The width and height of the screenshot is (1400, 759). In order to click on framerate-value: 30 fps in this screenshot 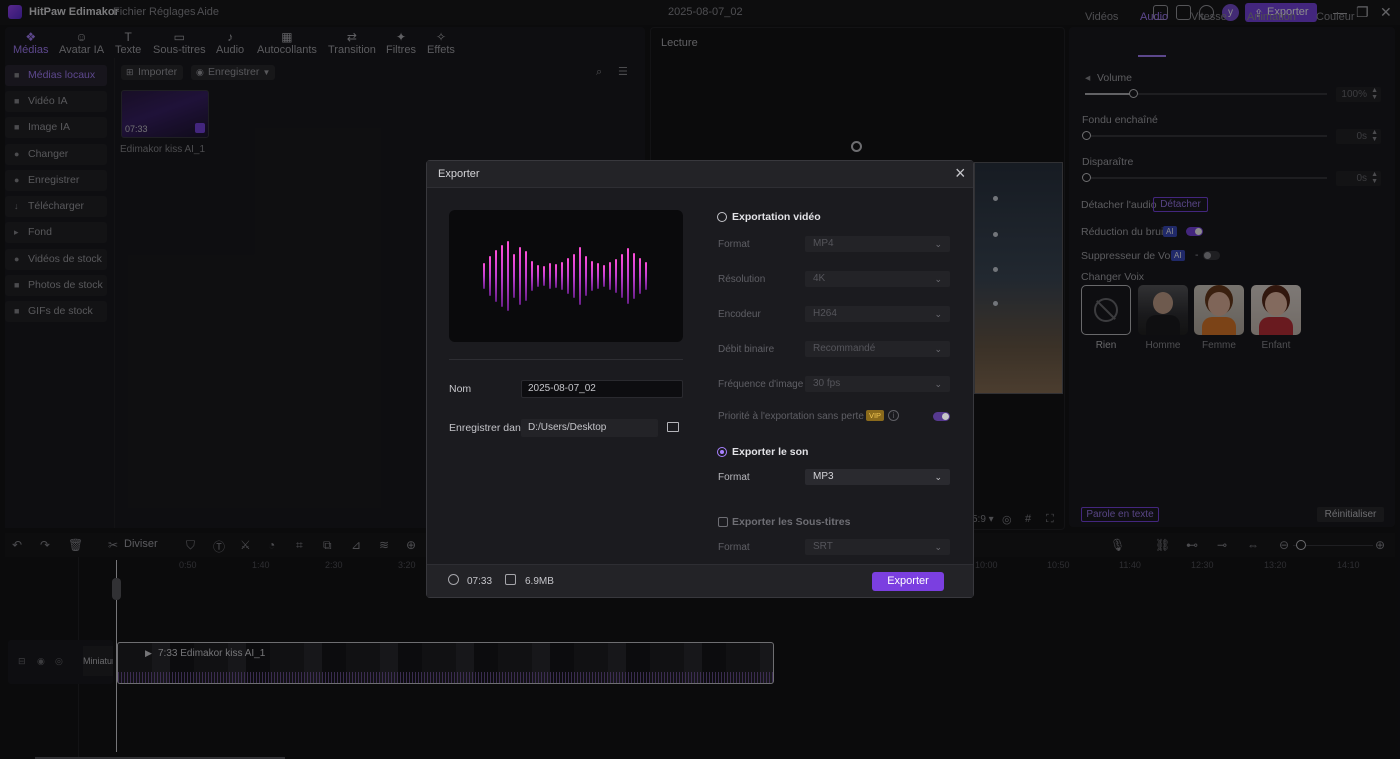, I will do `click(827, 383)`.